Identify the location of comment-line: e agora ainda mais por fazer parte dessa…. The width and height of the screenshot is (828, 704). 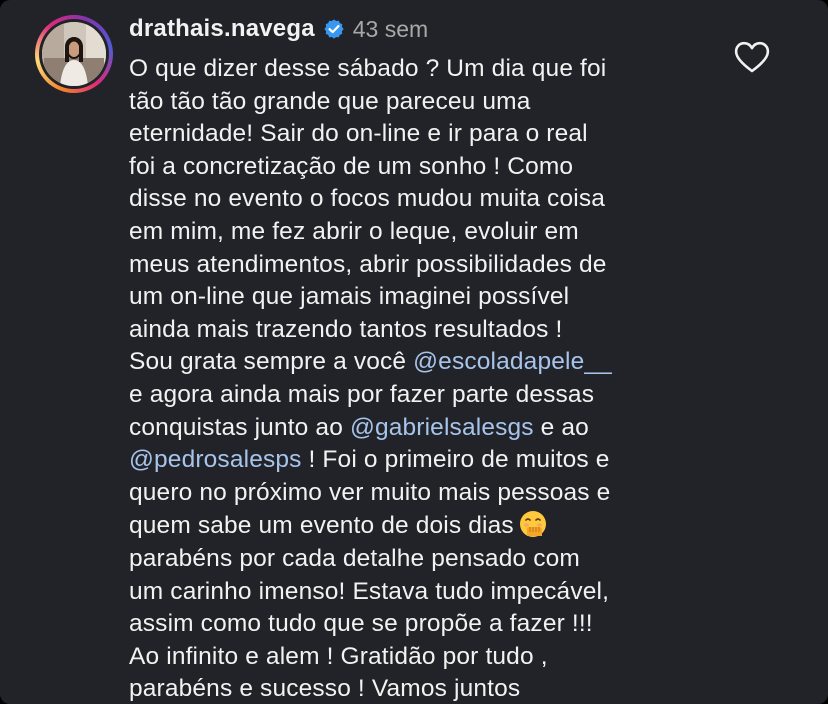
(439, 395).